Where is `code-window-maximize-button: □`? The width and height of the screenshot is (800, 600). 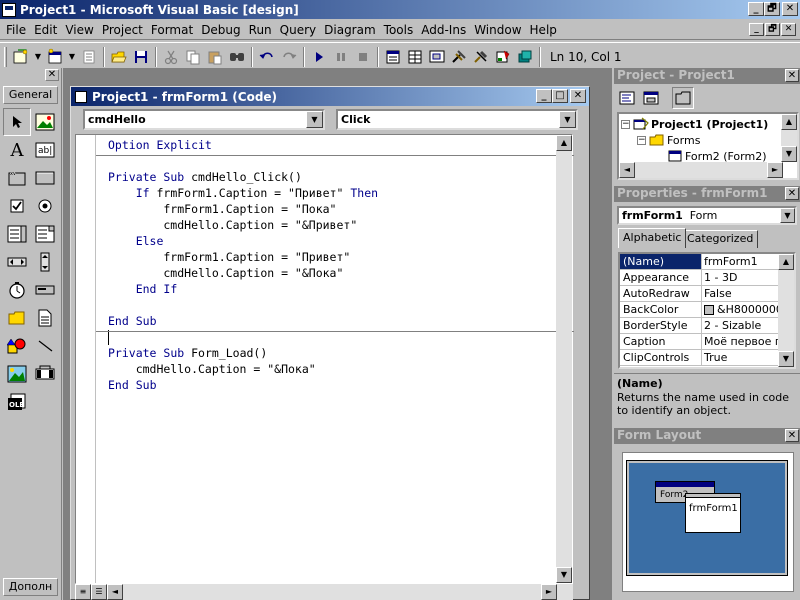 code-window-maximize-button: □ is located at coordinates (560, 96).